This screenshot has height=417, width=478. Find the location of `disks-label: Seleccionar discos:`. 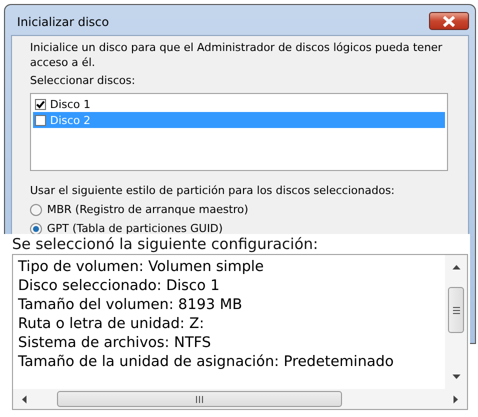

disks-label: Seleccionar discos: is located at coordinates (83, 80).